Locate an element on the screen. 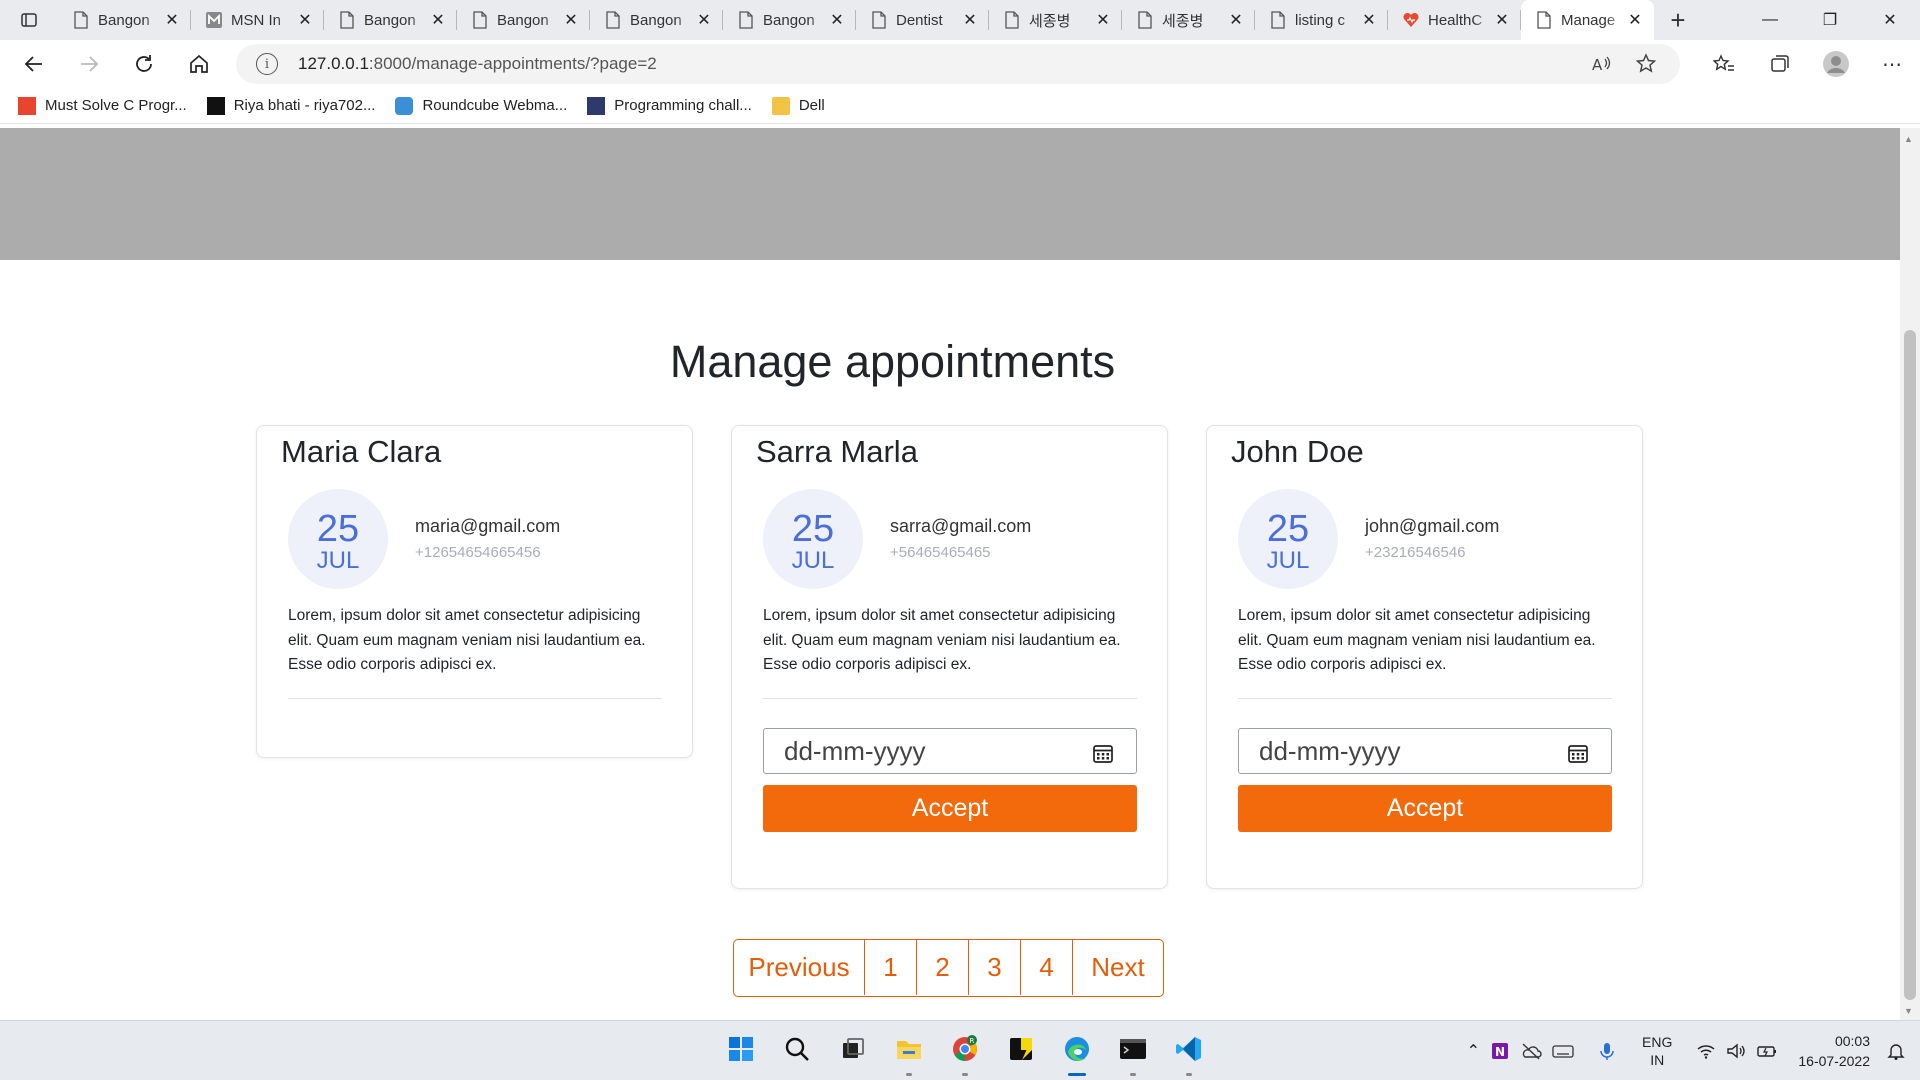  appointment-date-badge: 25 JUL is located at coordinates (813, 539).